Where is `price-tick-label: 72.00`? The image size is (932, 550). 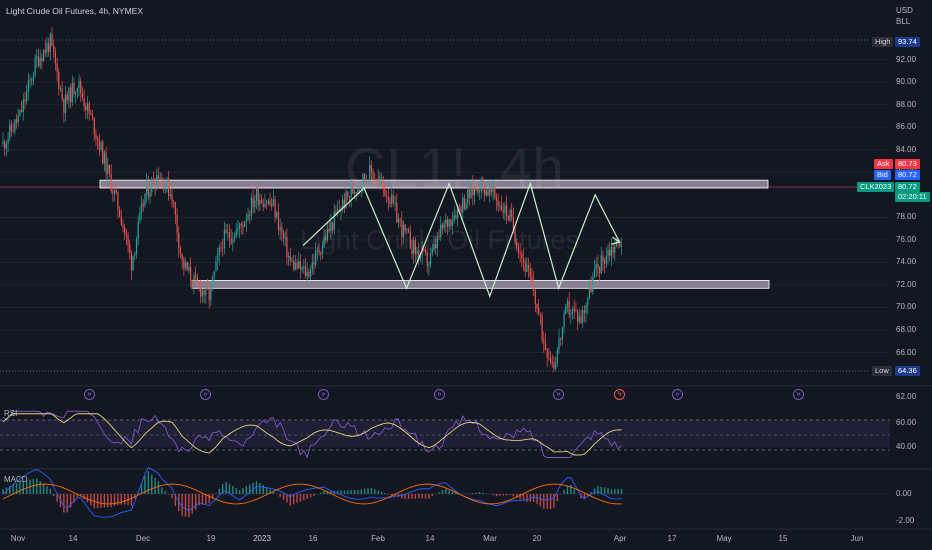
price-tick-label: 72.00 is located at coordinates (906, 284).